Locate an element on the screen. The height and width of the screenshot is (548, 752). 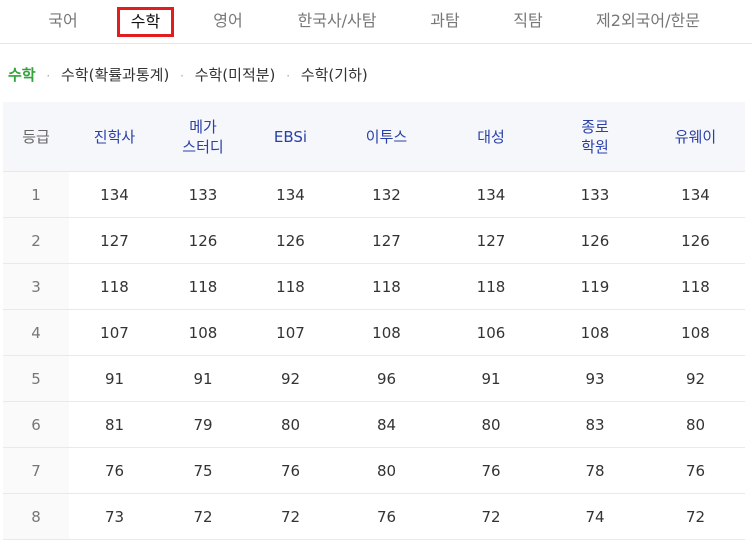
column-header-line: 메가 is located at coordinates (203, 126).